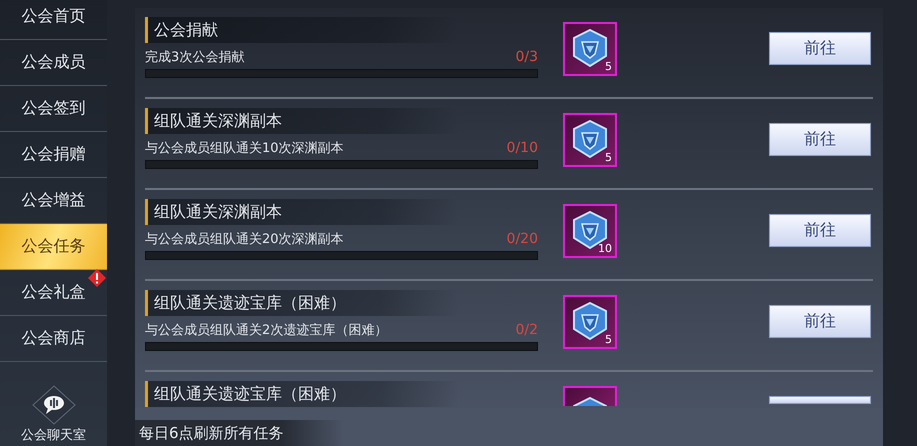 This screenshot has height=446, width=917. What do you see at coordinates (53, 63) in the screenshot?
I see `sidebar-item: 公会成员` at bounding box center [53, 63].